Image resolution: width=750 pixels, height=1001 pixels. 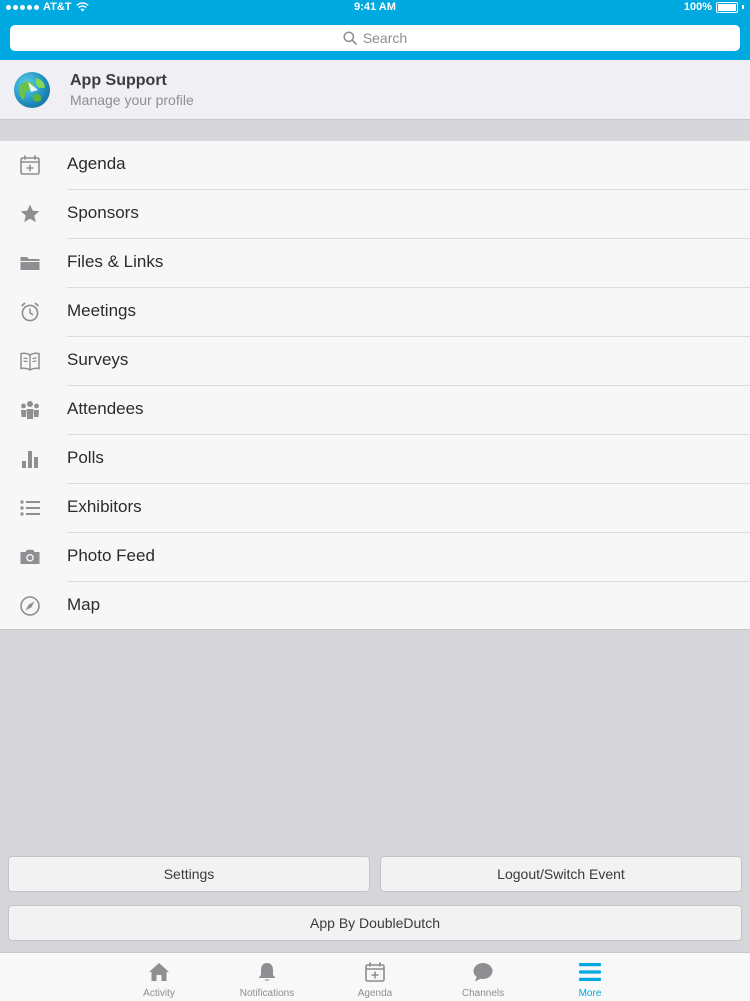 I want to click on settings-button: Settings, so click(x=189, y=874).